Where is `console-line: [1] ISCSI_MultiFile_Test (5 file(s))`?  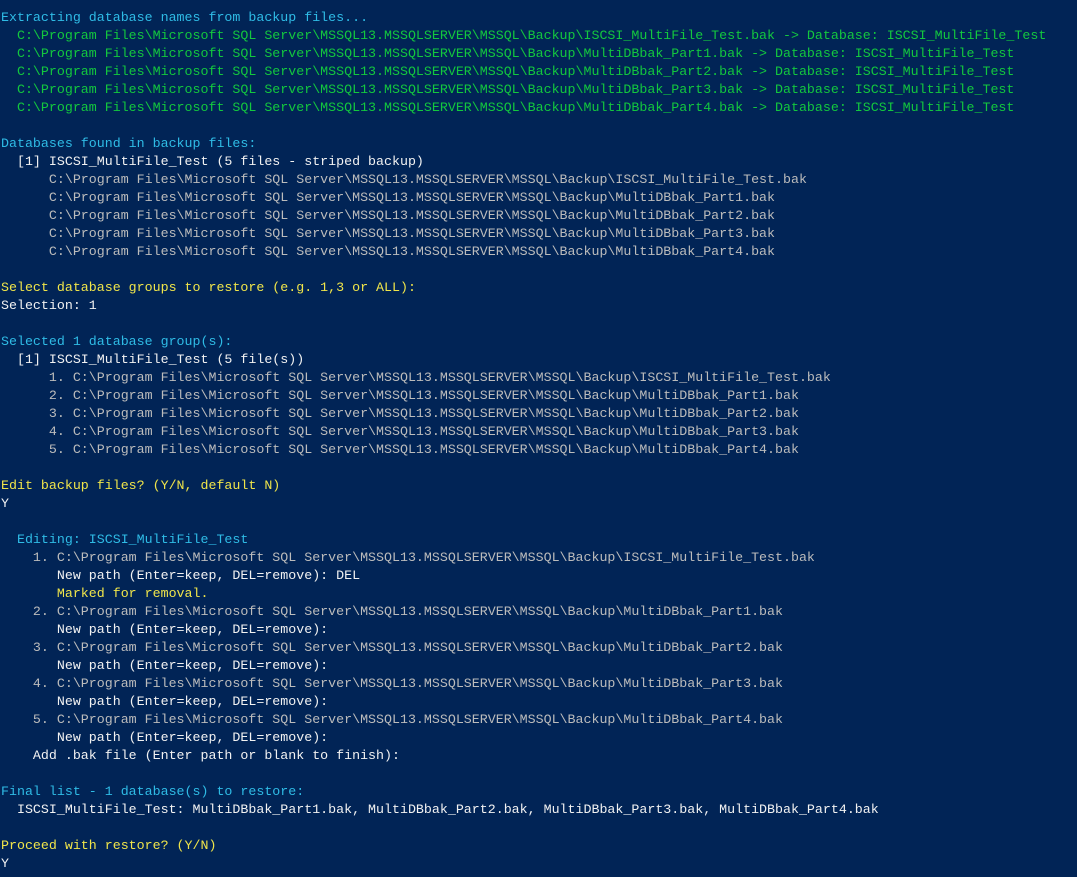 console-line: [1] ISCSI_MultiFile_Test (5 file(s)) is located at coordinates (153, 359).